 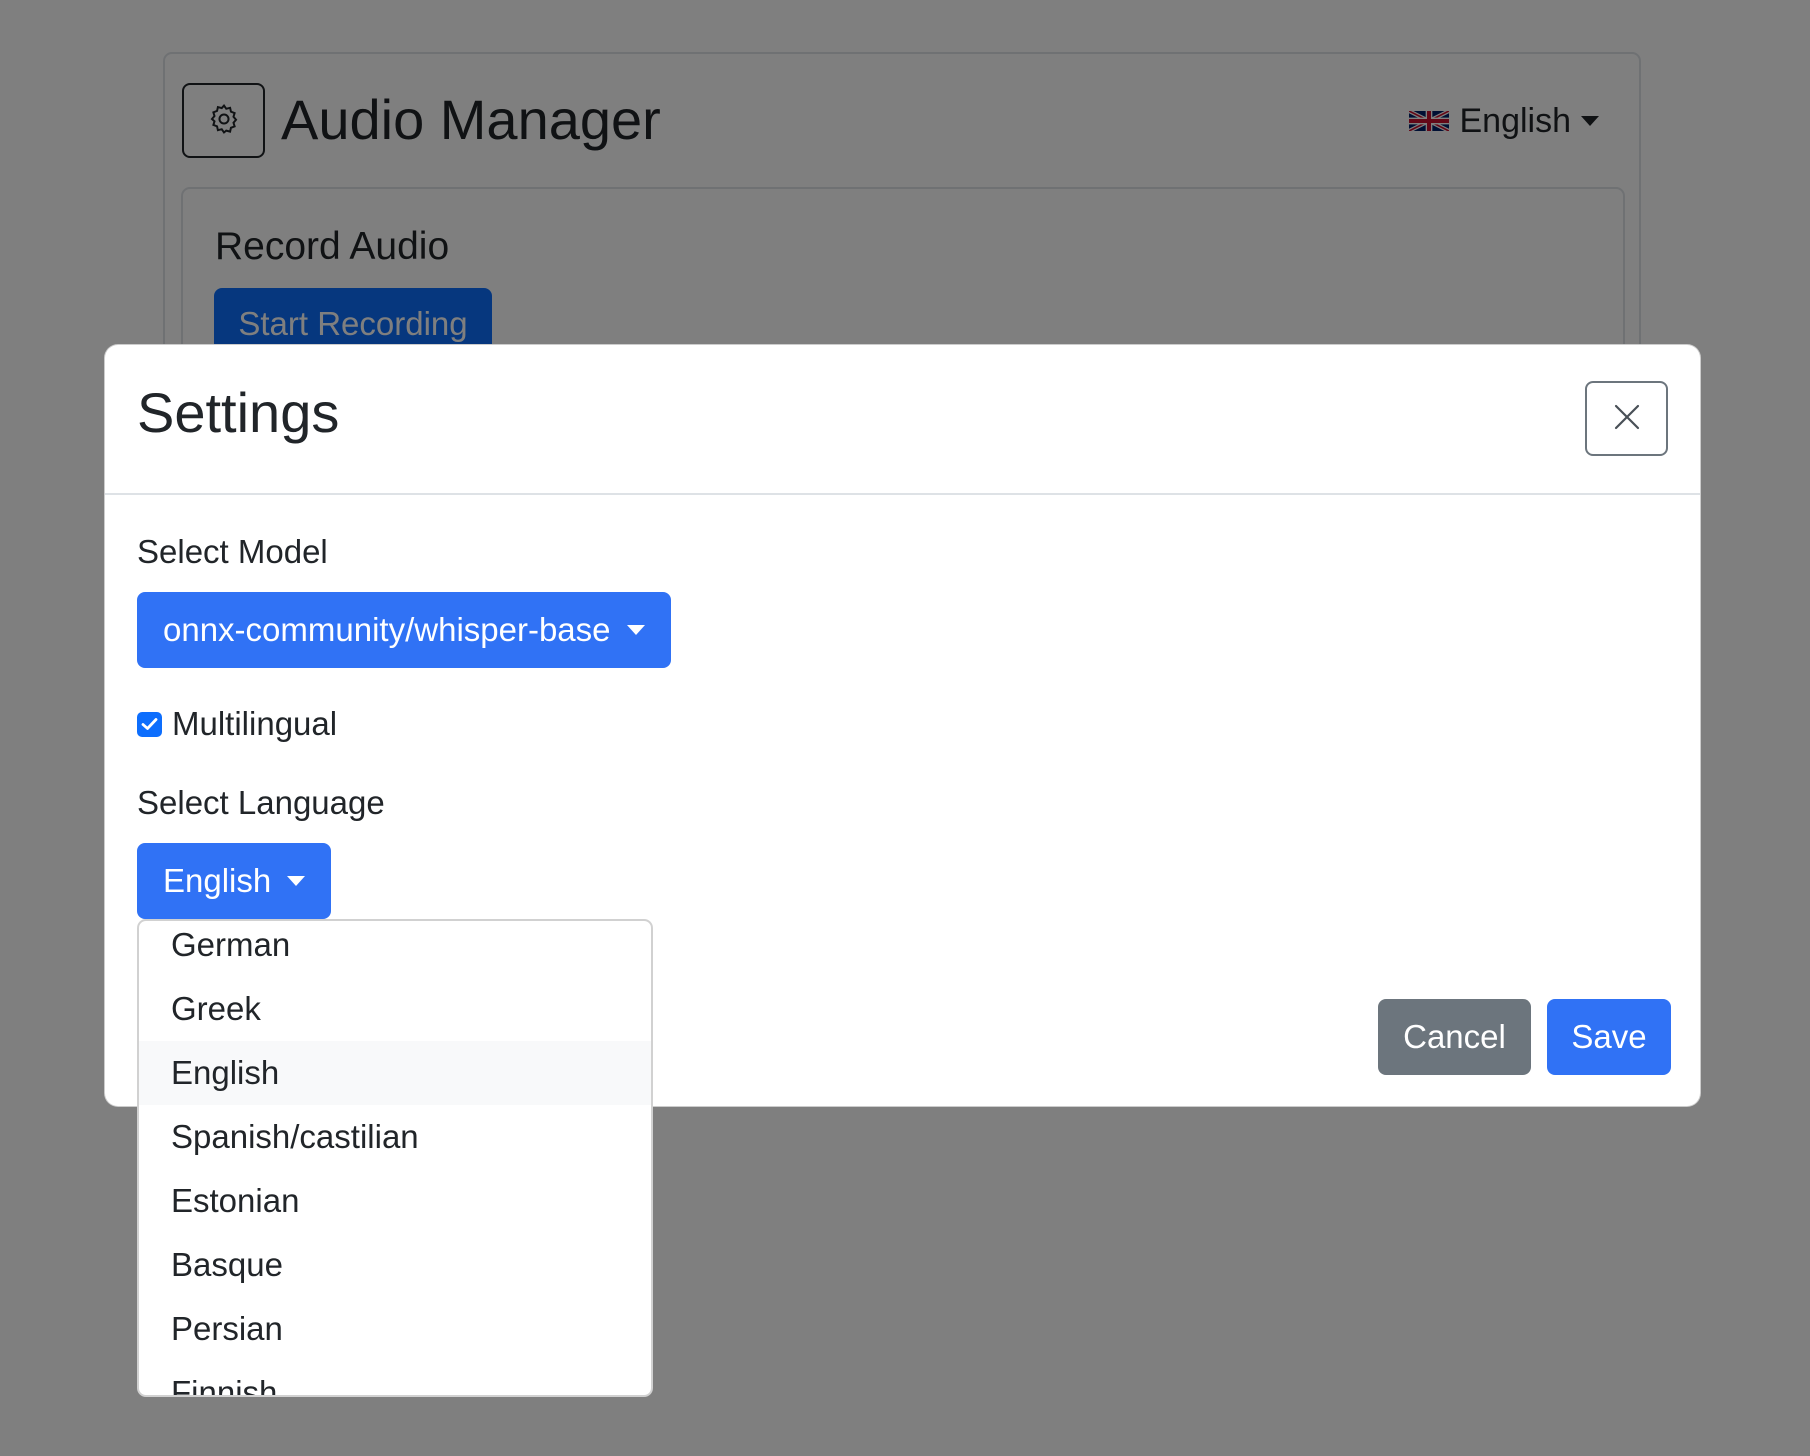 What do you see at coordinates (395, 1073) in the screenshot?
I see `language-option-english: English` at bounding box center [395, 1073].